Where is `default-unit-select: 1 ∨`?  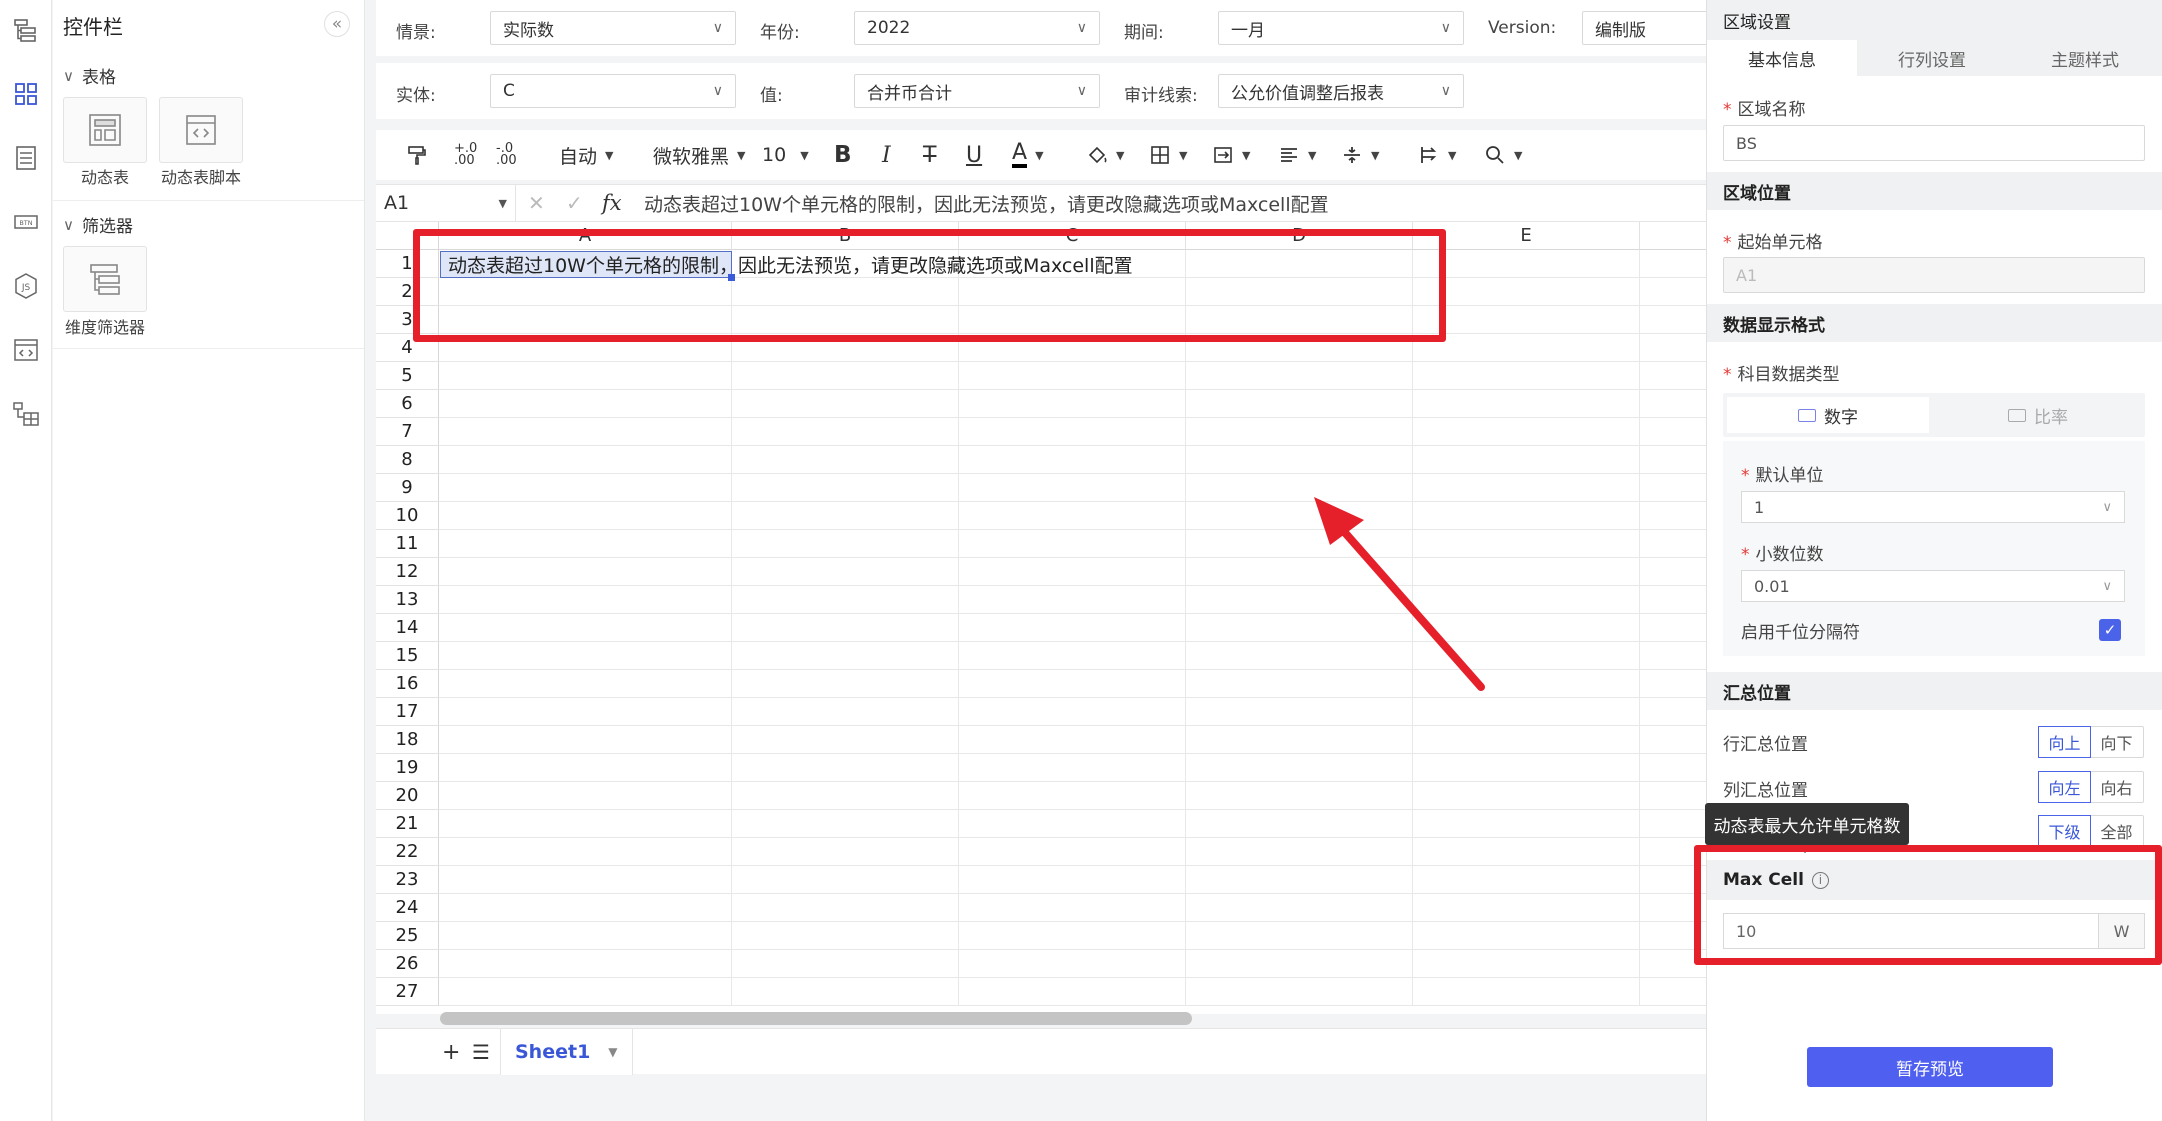
default-unit-select: 1 ∨ is located at coordinates (1933, 507).